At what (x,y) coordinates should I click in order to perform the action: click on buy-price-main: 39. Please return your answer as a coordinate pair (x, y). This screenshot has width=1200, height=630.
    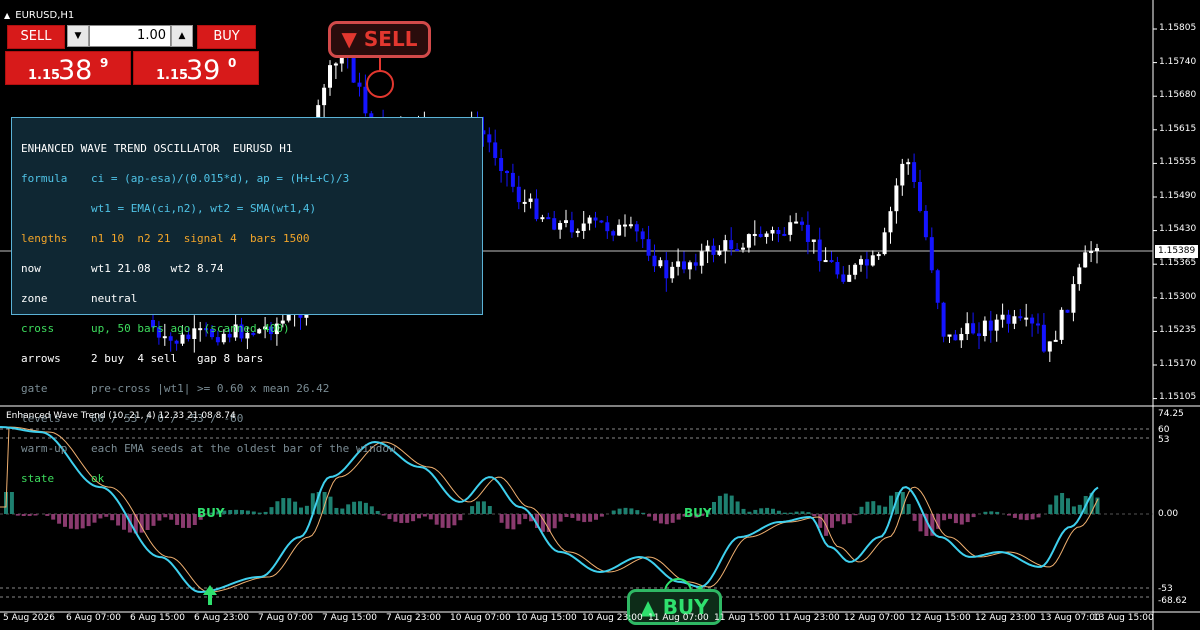
    Looking at the image, I should click on (203, 70).